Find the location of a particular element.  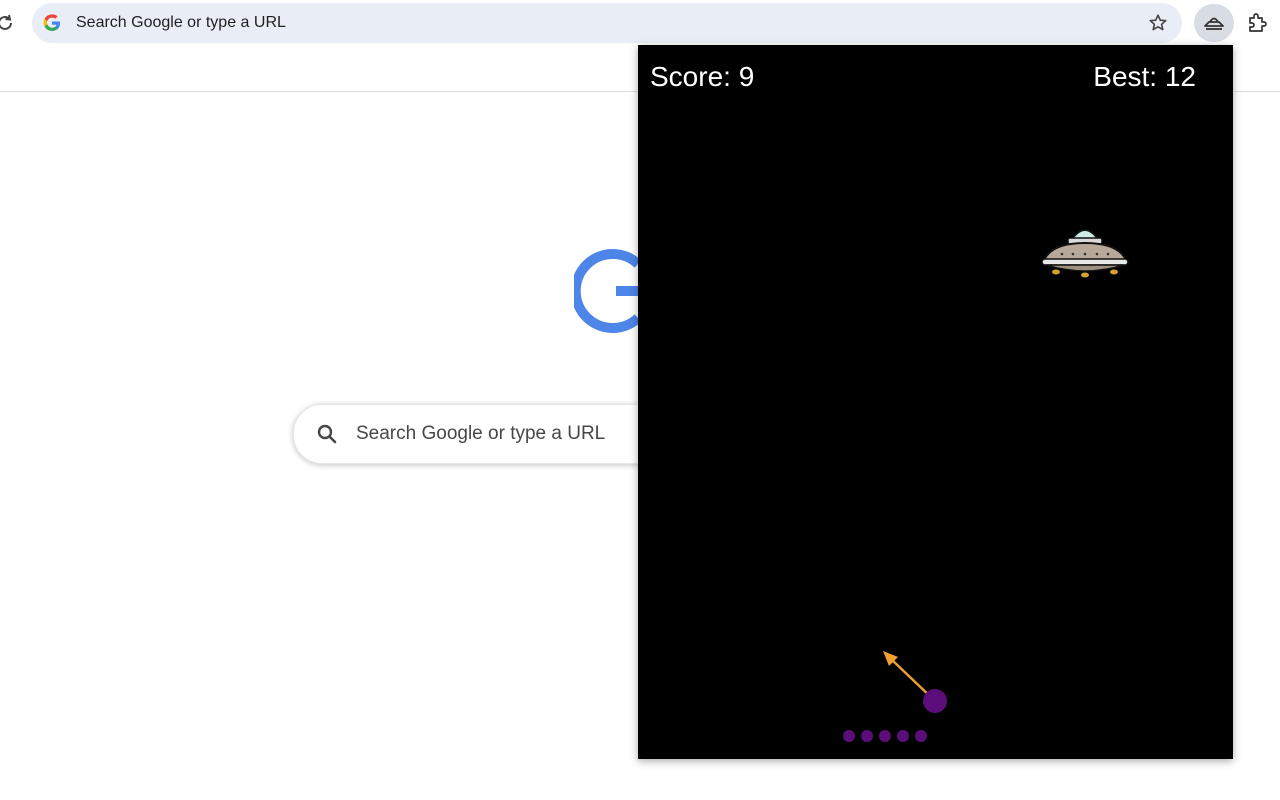

ball-launcher is located at coordinates (918, 681).